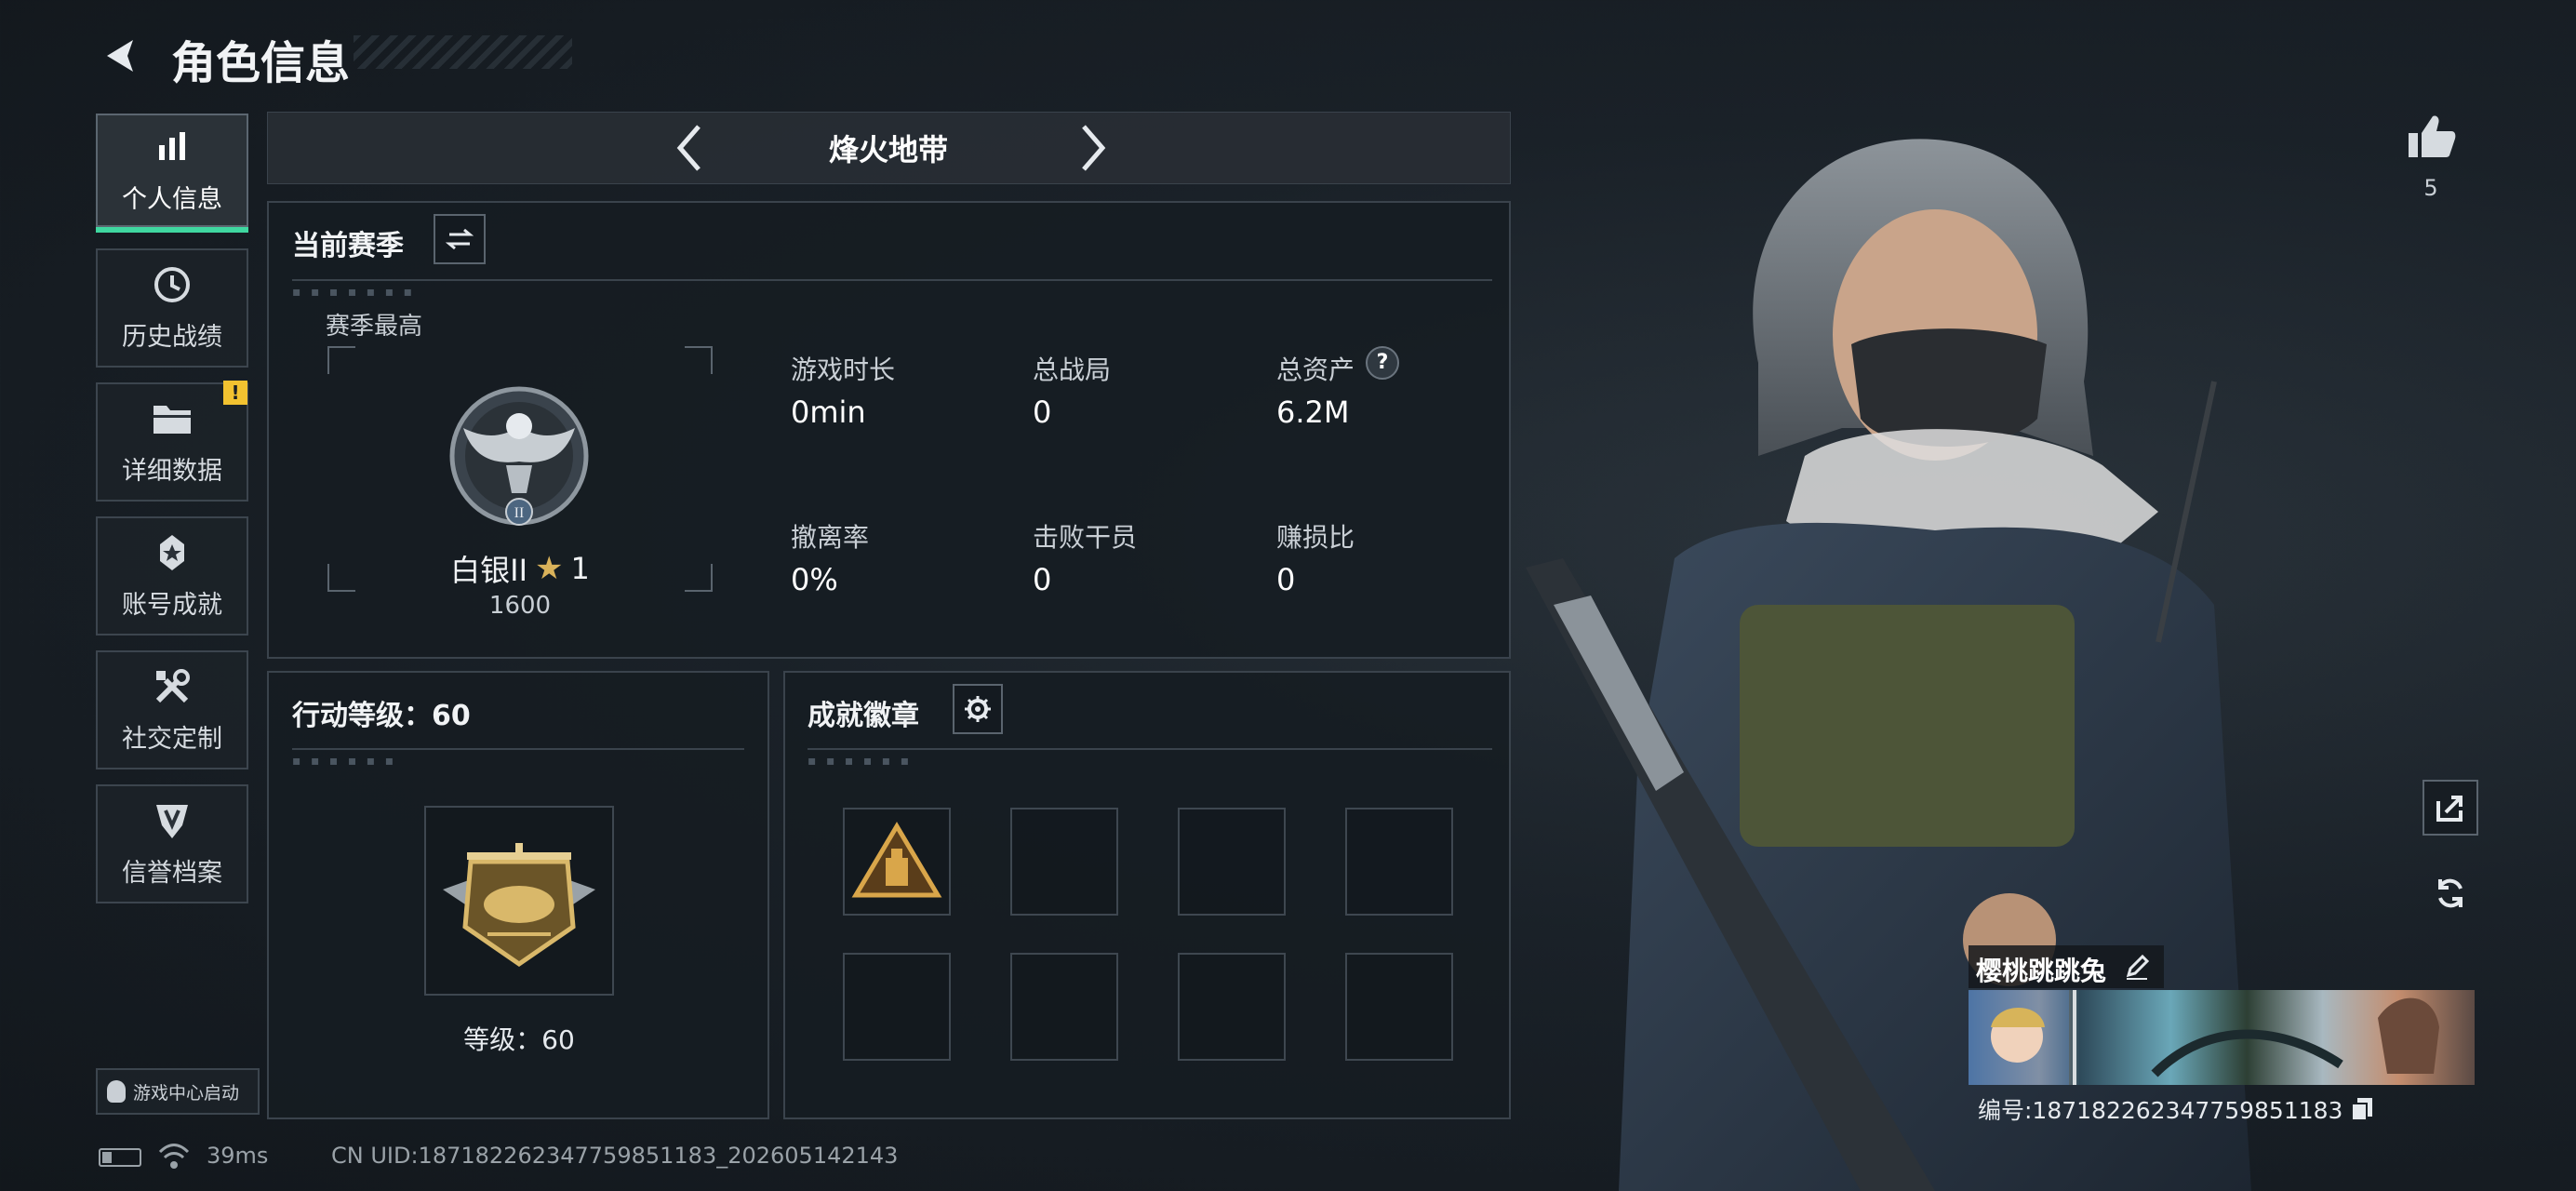  What do you see at coordinates (1150, 749) in the screenshot?
I see `achievements-divider` at bounding box center [1150, 749].